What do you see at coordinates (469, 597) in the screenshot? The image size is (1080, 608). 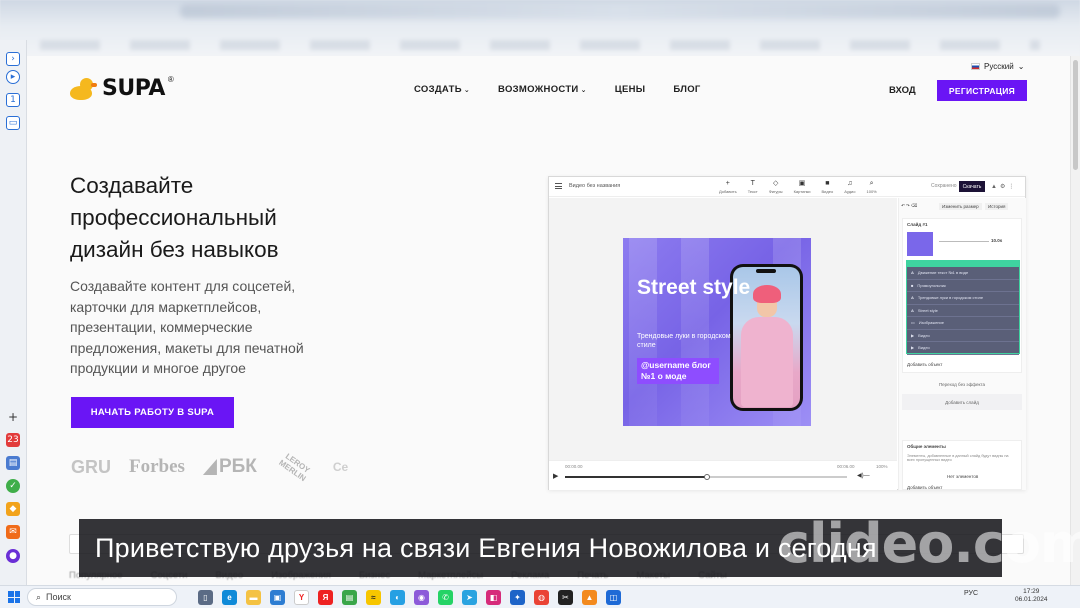 I see `telegram-icon: ➤` at bounding box center [469, 597].